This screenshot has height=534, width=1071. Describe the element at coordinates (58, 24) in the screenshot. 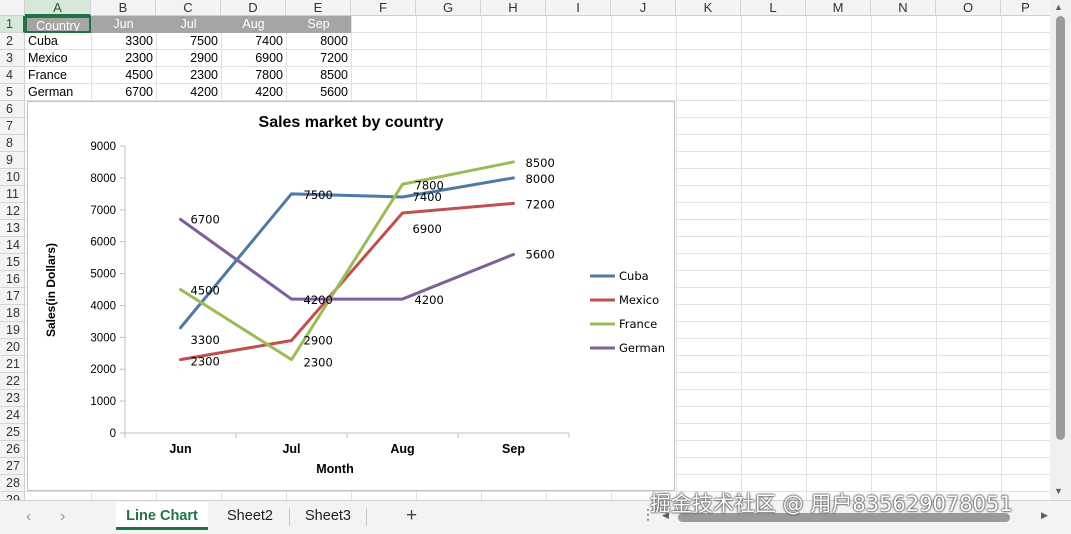

I see `header-cell: Country` at that location.